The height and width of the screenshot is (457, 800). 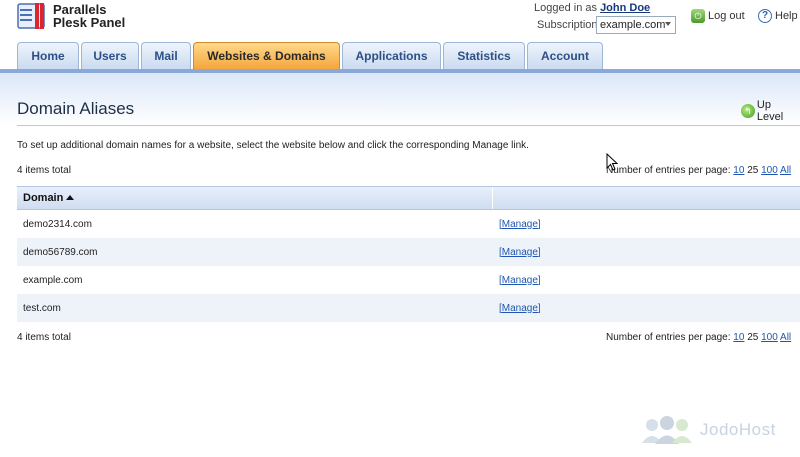 I want to click on chevron-down-icon, so click(x=668, y=24).